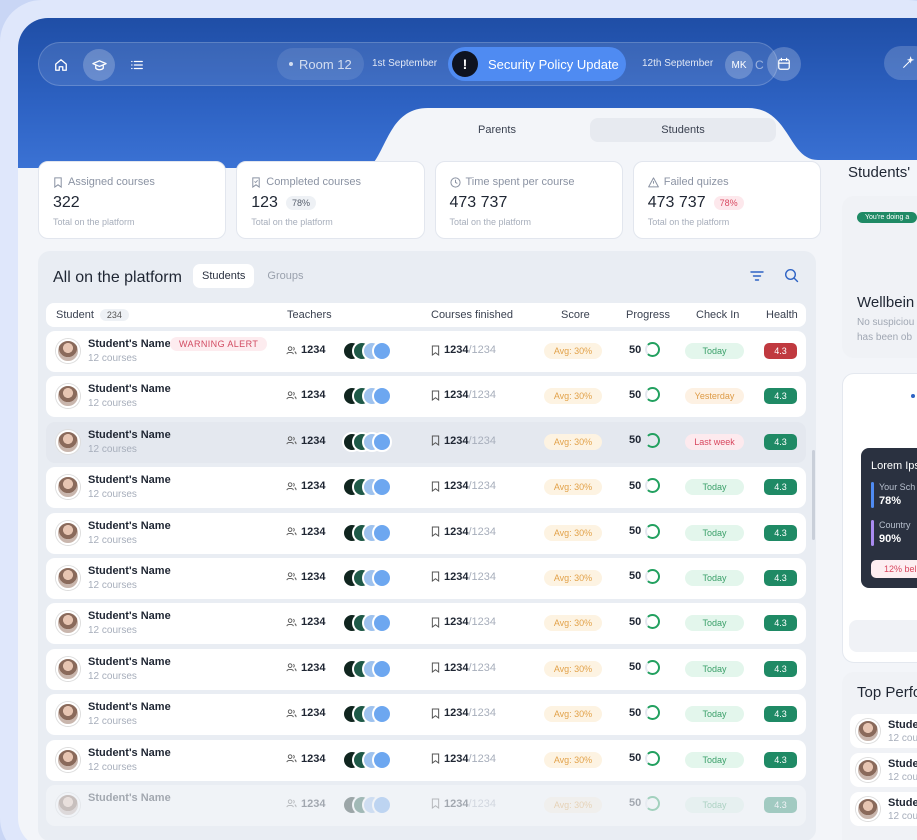  What do you see at coordinates (92, 315) in the screenshot?
I see `column-header-student: Student 234` at bounding box center [92, 315].